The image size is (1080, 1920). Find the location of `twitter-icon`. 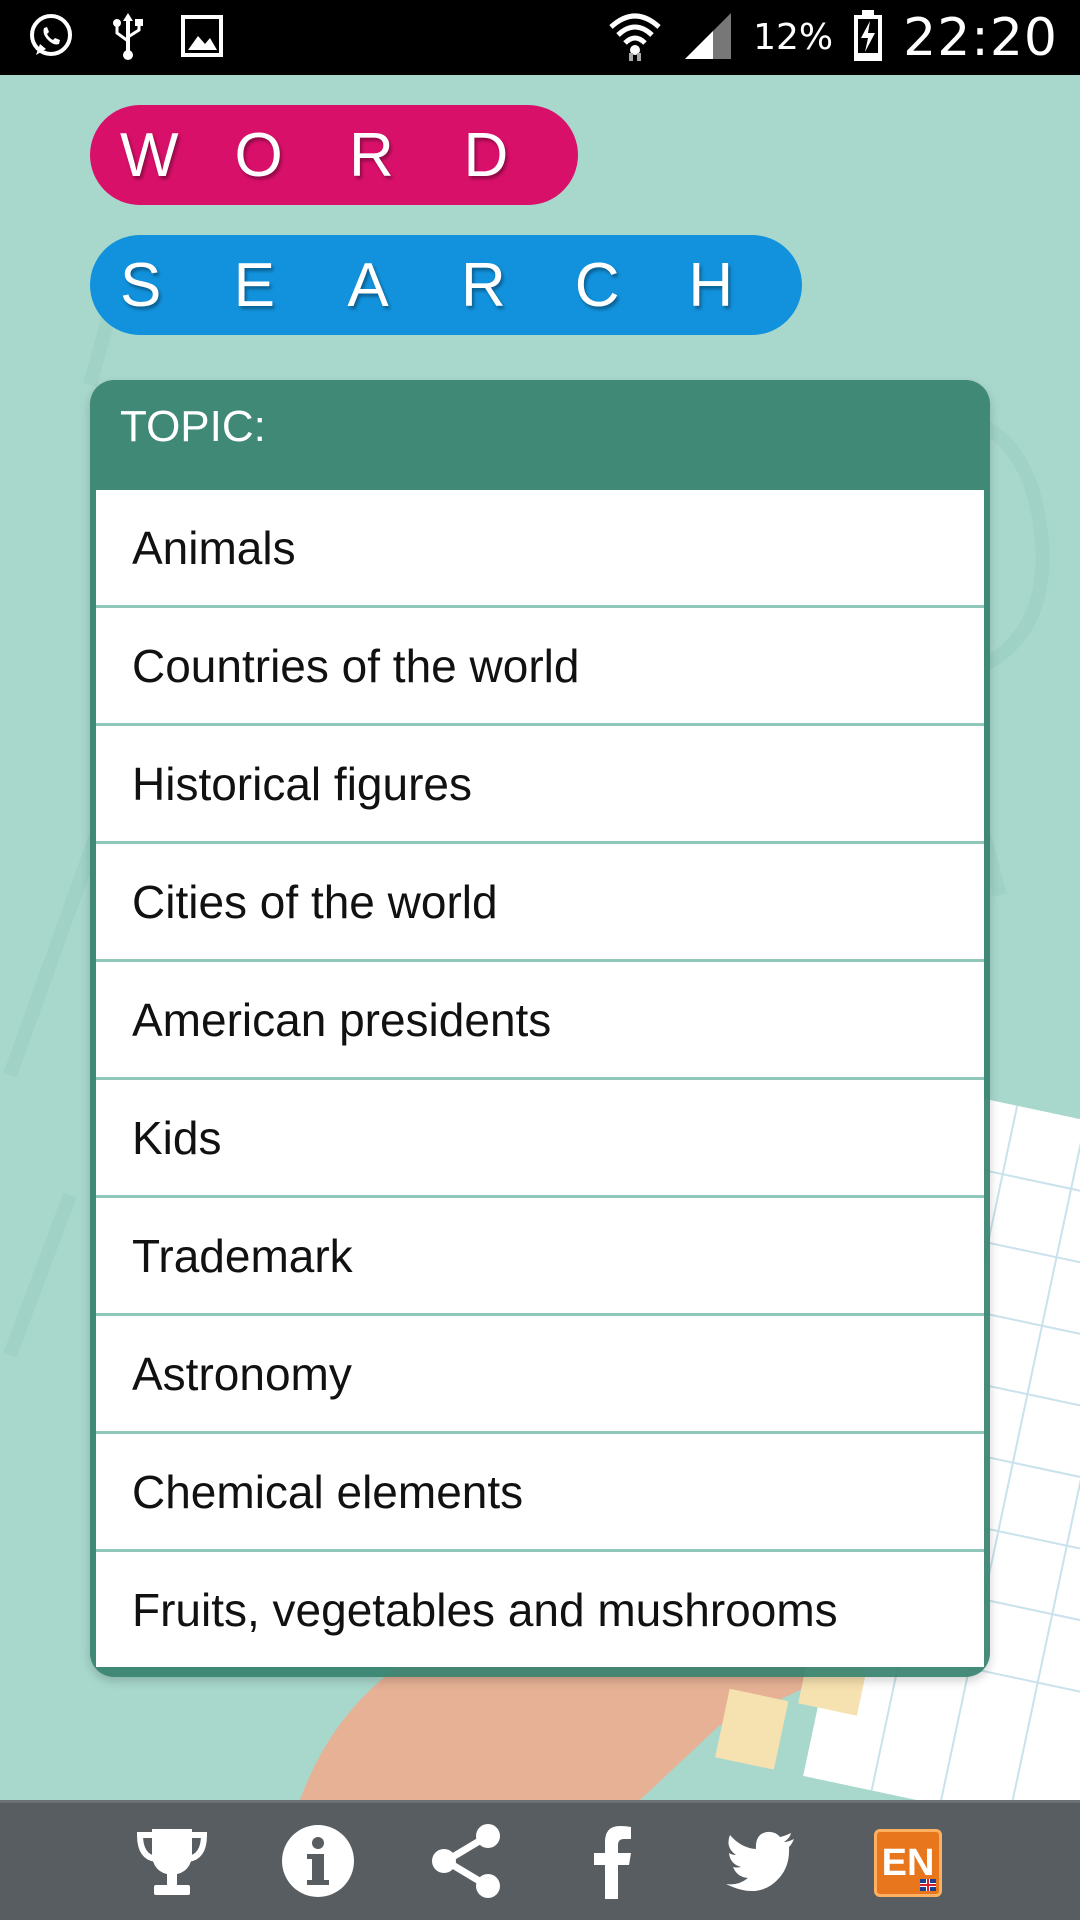

twitter-icon is located at coordinates (760, 1863).